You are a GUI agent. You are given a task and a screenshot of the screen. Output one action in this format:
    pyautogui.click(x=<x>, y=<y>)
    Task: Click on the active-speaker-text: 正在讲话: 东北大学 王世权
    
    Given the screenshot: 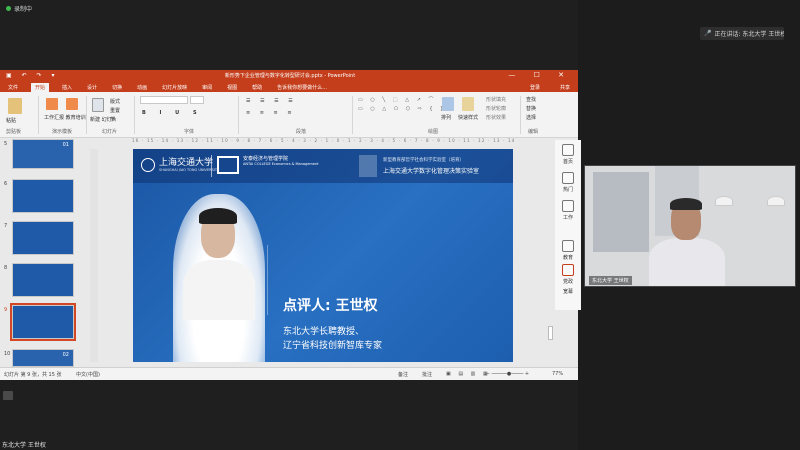 What is the action you would take?
    pyautogui.click(x=749, y=34)
    